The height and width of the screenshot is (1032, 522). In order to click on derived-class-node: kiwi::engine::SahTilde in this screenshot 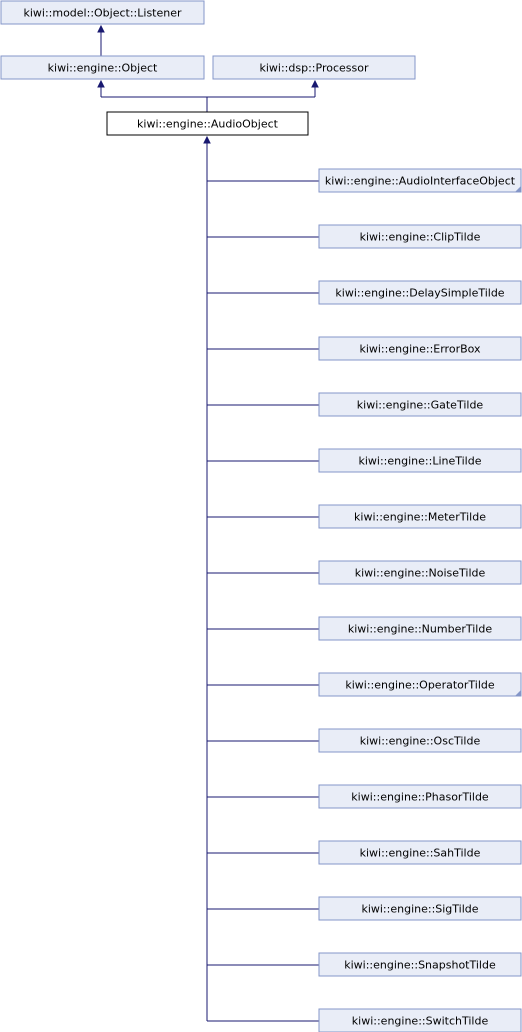, I will do `click(420, 852)`.